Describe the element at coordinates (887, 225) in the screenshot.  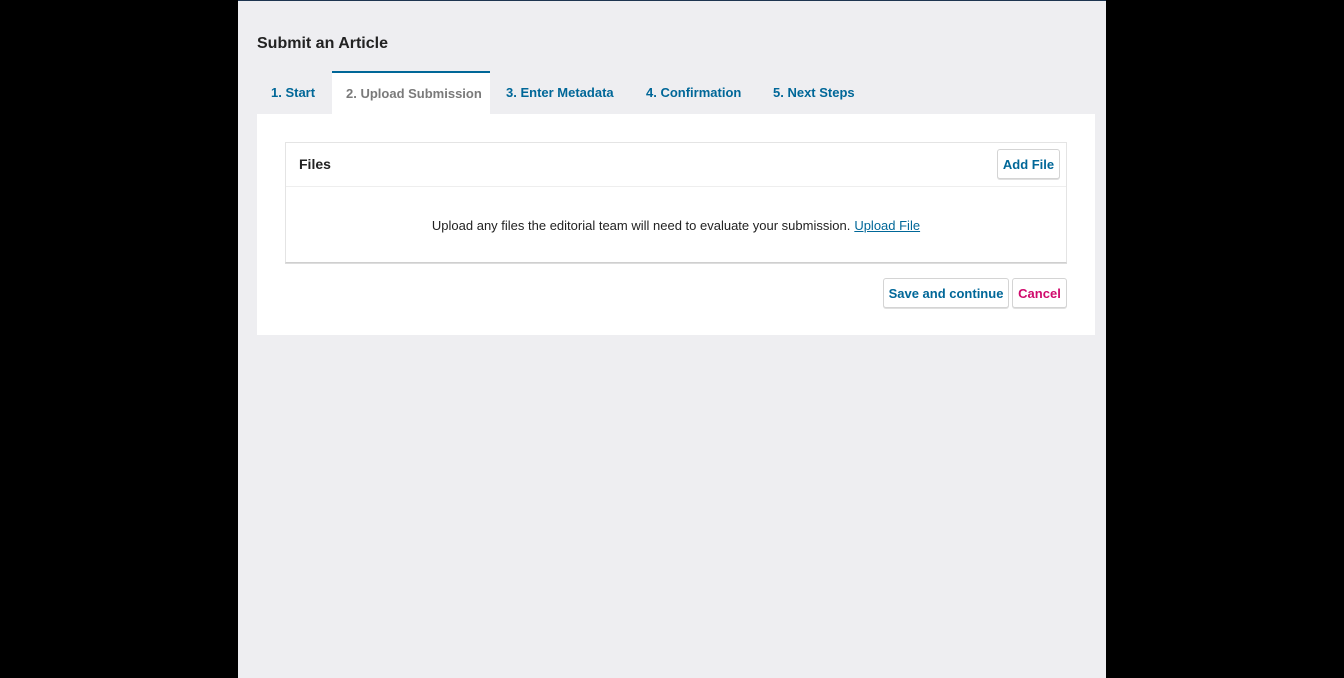
I see `upload-file-link: Upload File` at that location.